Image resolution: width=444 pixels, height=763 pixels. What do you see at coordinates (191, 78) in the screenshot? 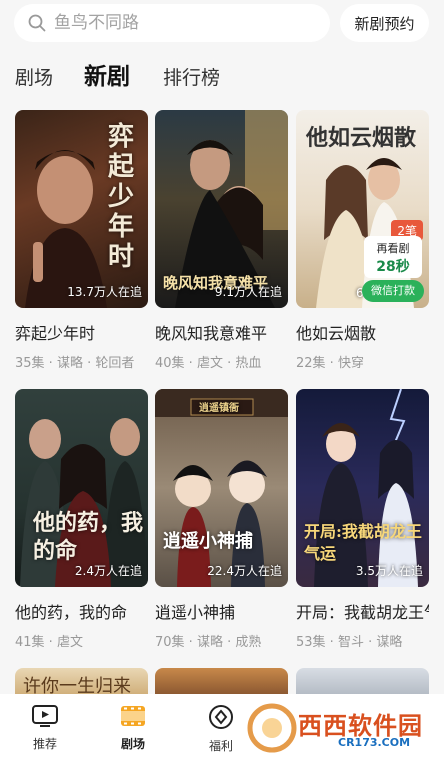
I see `tab-ranking: 排行榜` at bounding box center [191, 78].